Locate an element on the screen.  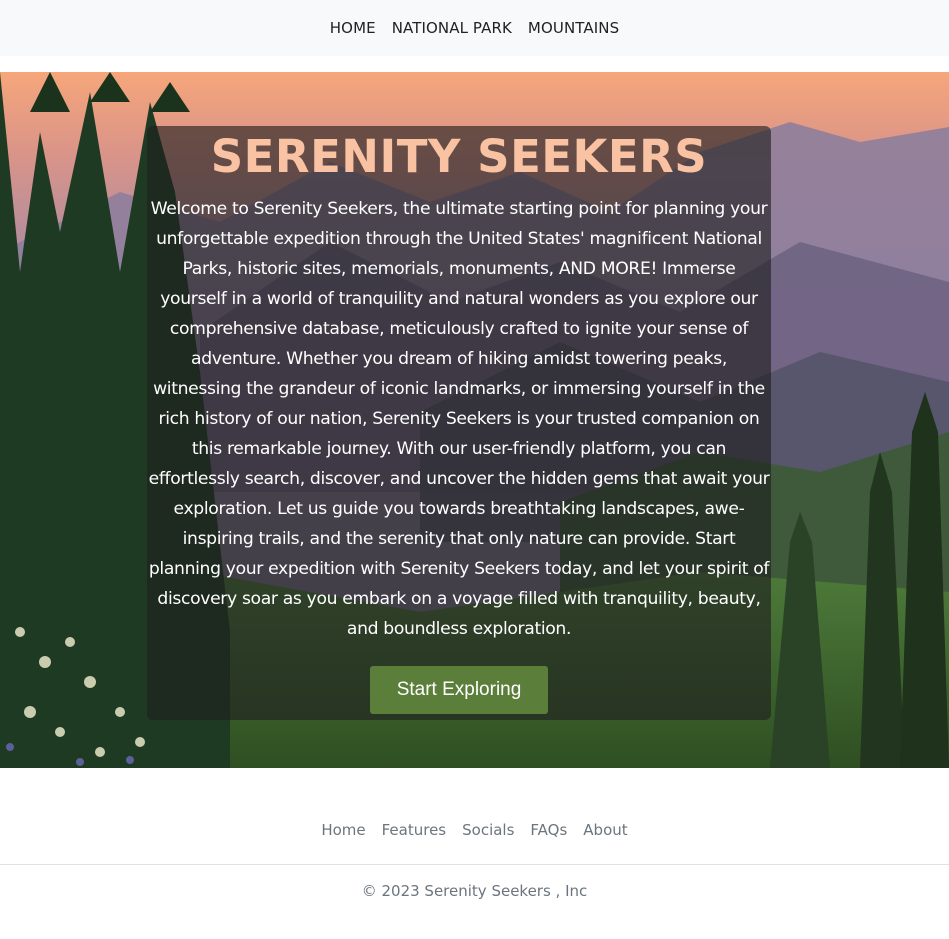
footer-link-home: Home is located at coordinates (343, 830).